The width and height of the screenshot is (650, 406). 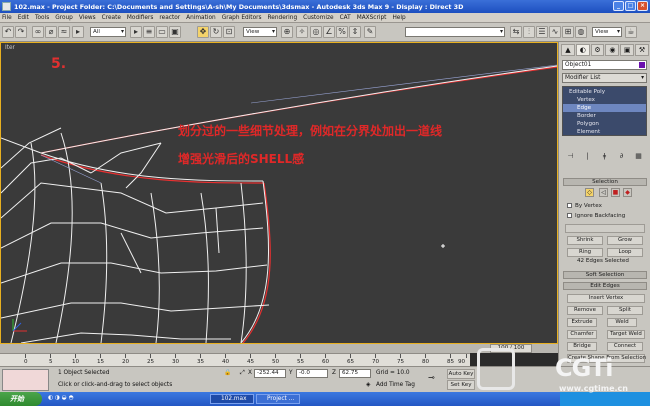 I want to click on motion-tab-icon: ◉, so click(x=612, y=50).